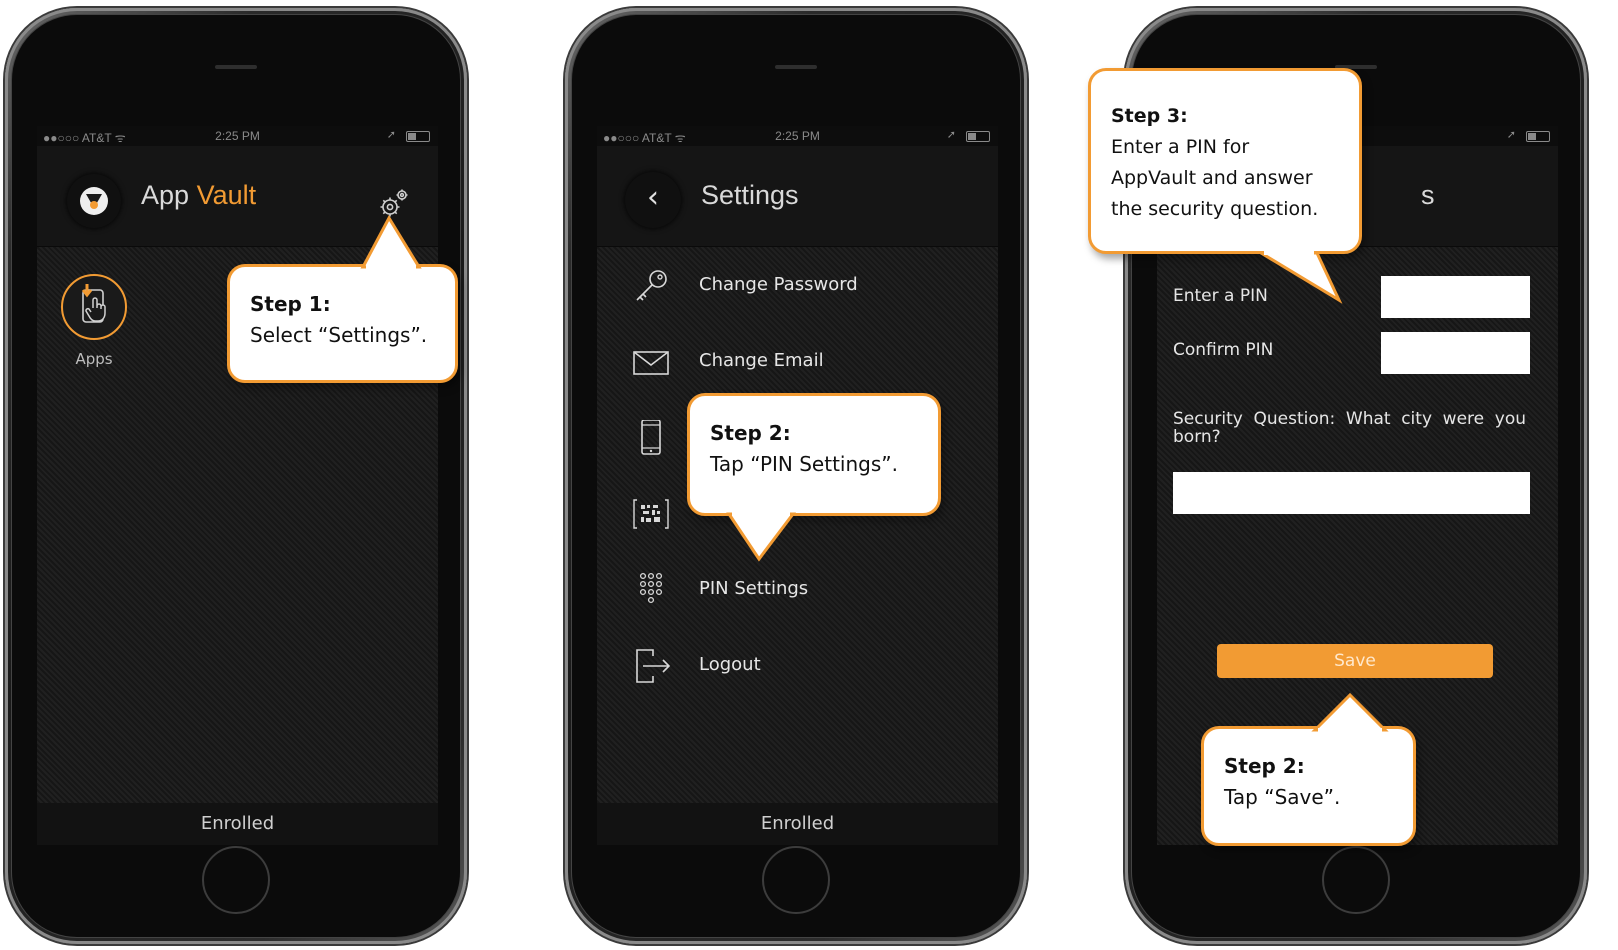  Describe the element at coordinates (165, 195) in the screenshot. I see `app-title-prefix: App` at that location.